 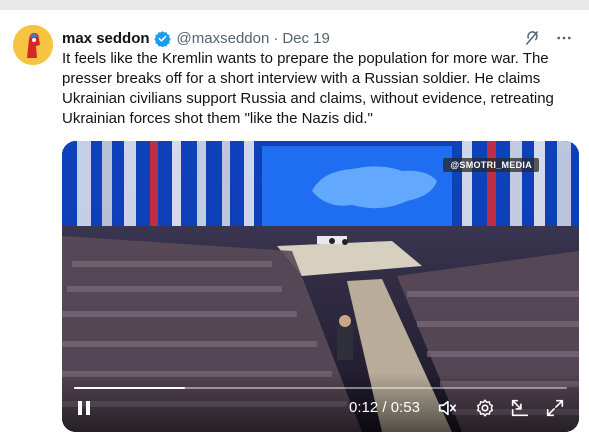 What do you see at coordinates (106, 38) in the screenshot?
I see `display-name: max seddon` at bounding box center [106, 38].